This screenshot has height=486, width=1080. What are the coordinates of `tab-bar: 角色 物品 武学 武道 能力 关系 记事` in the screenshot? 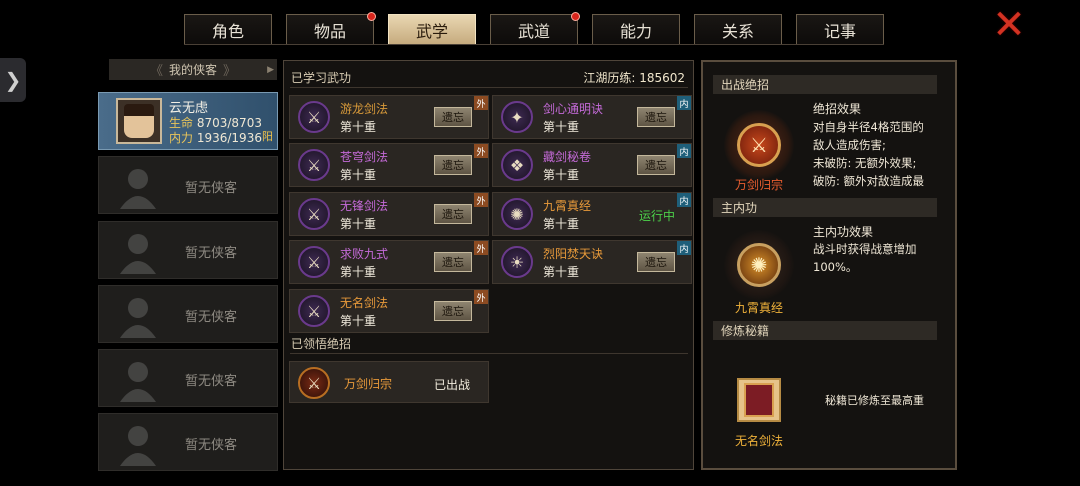 It's located at (534, 28).